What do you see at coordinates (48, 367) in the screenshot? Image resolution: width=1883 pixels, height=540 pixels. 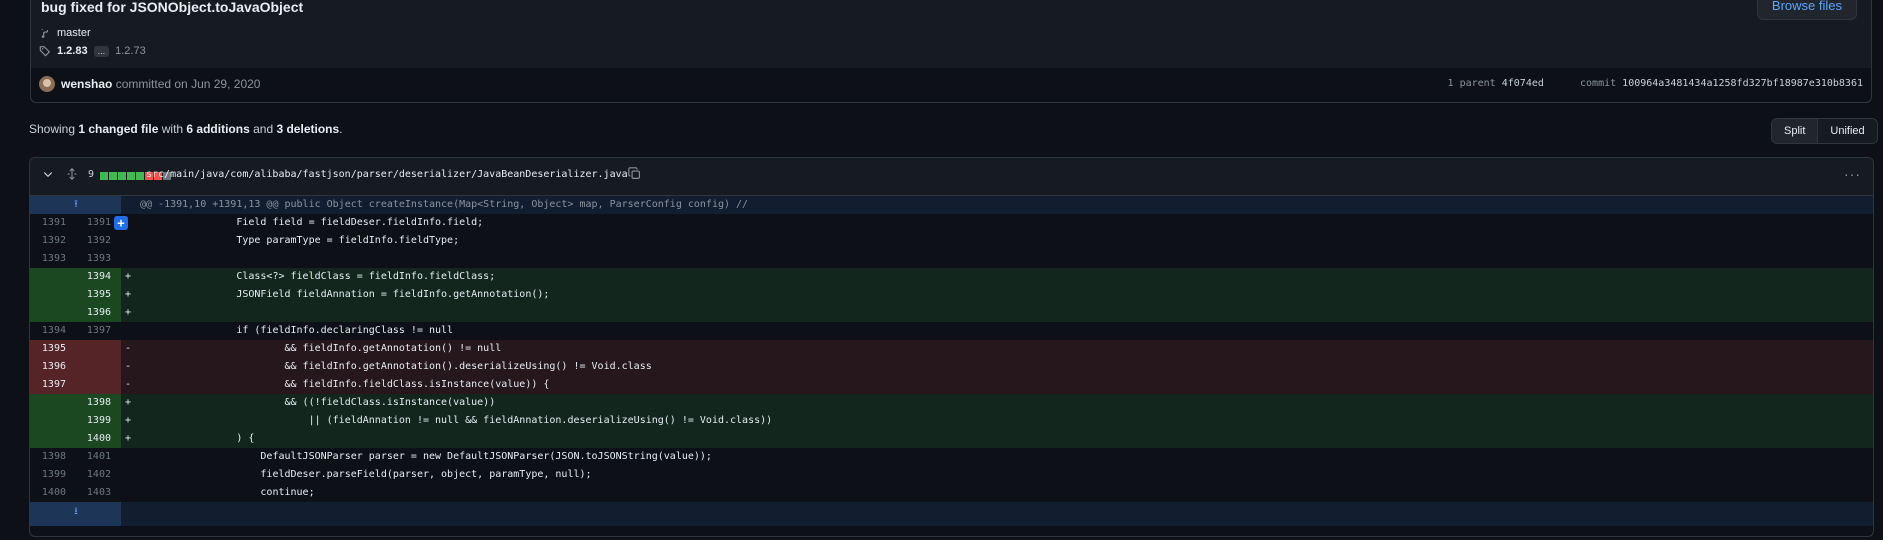 I see `old-line-number: 1396` at bounding box center [48, 367].